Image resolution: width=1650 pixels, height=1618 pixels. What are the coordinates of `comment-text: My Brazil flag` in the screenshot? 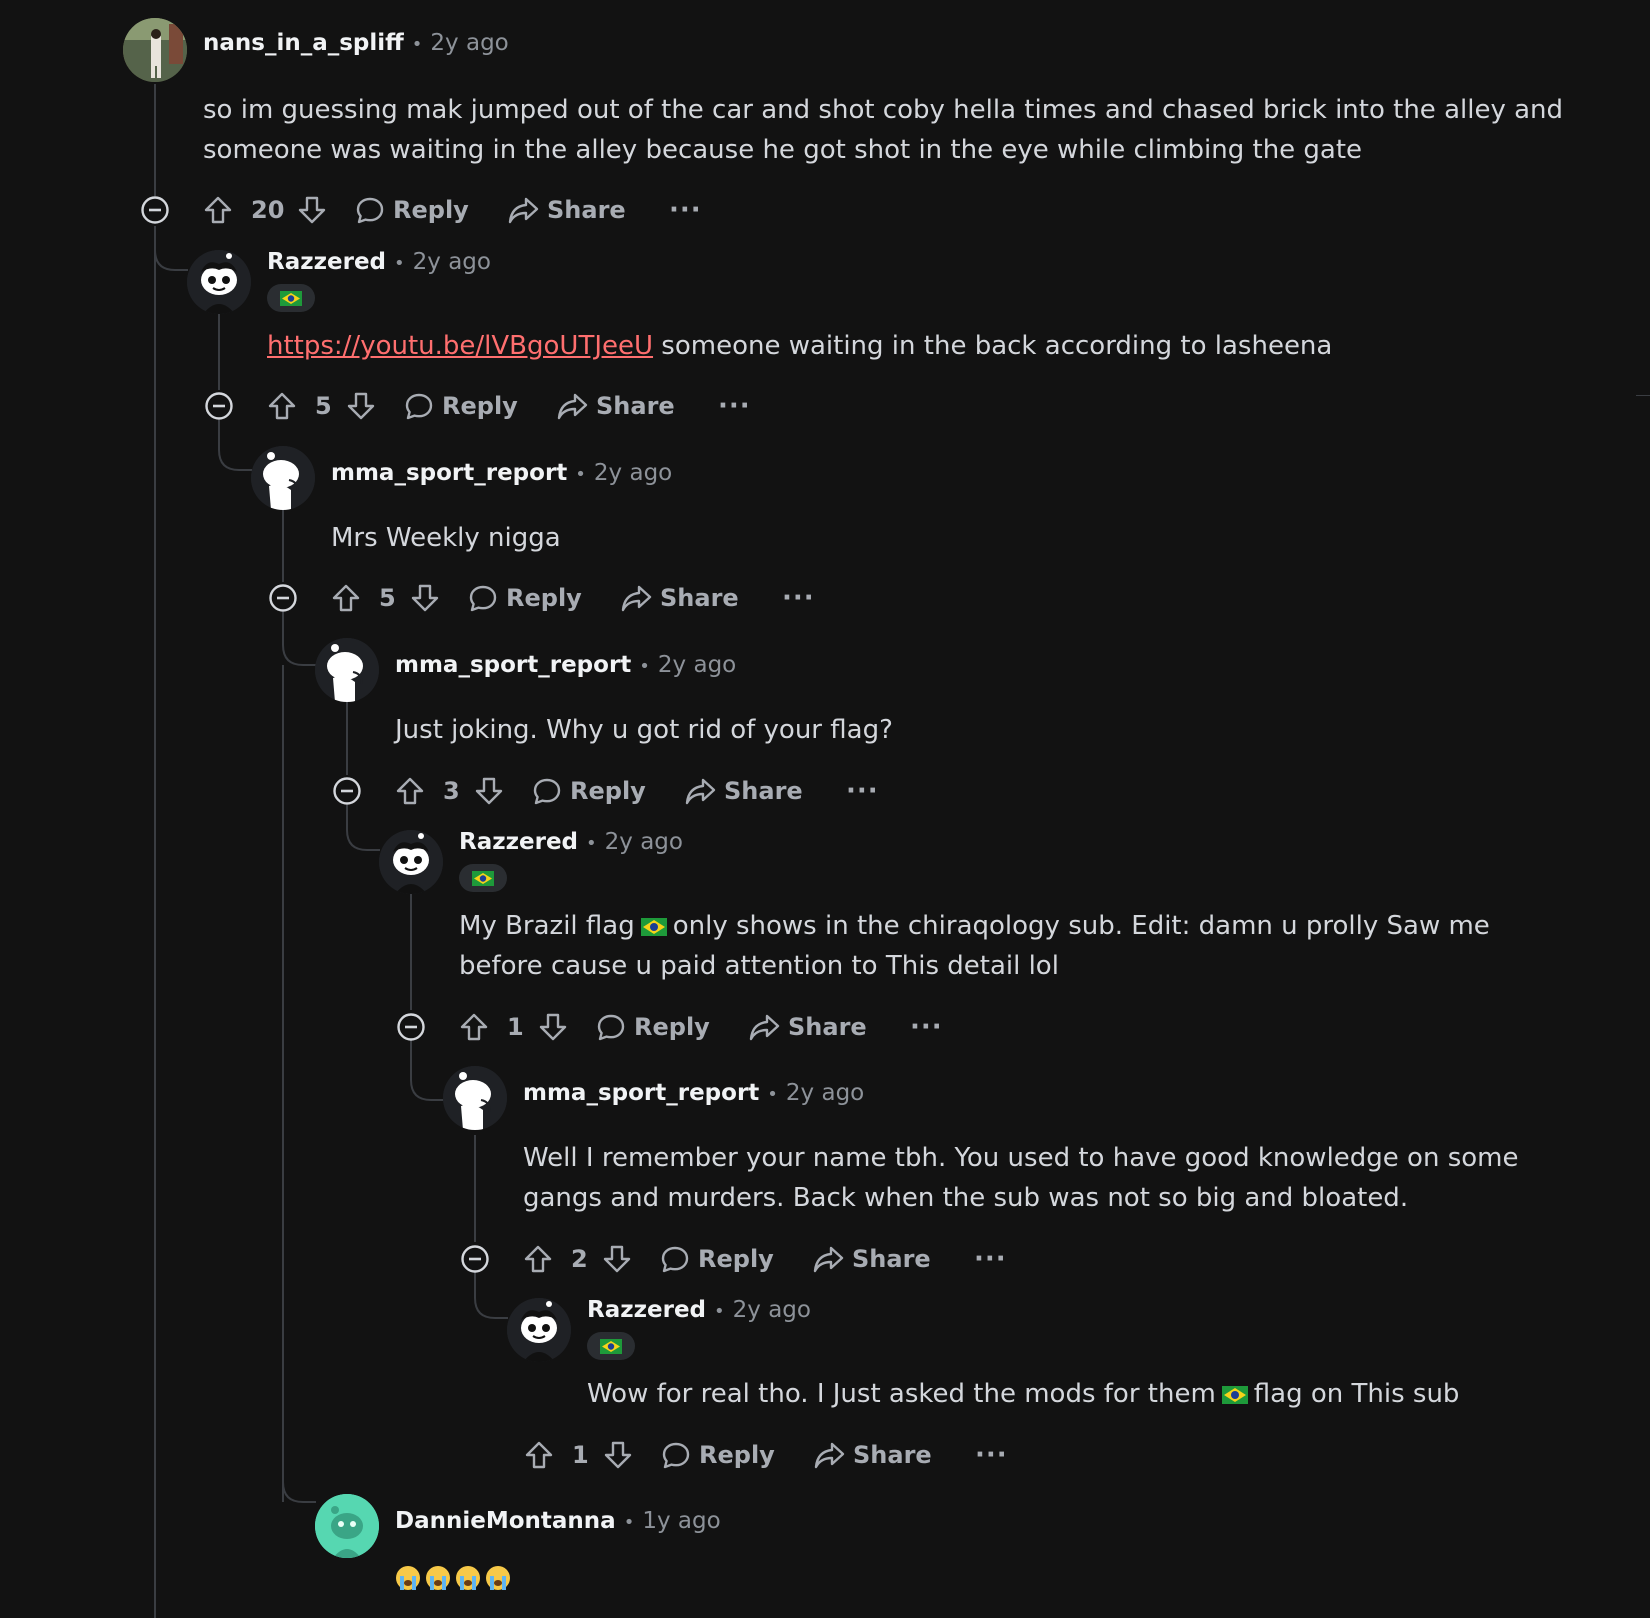 It's located at (547, 926).